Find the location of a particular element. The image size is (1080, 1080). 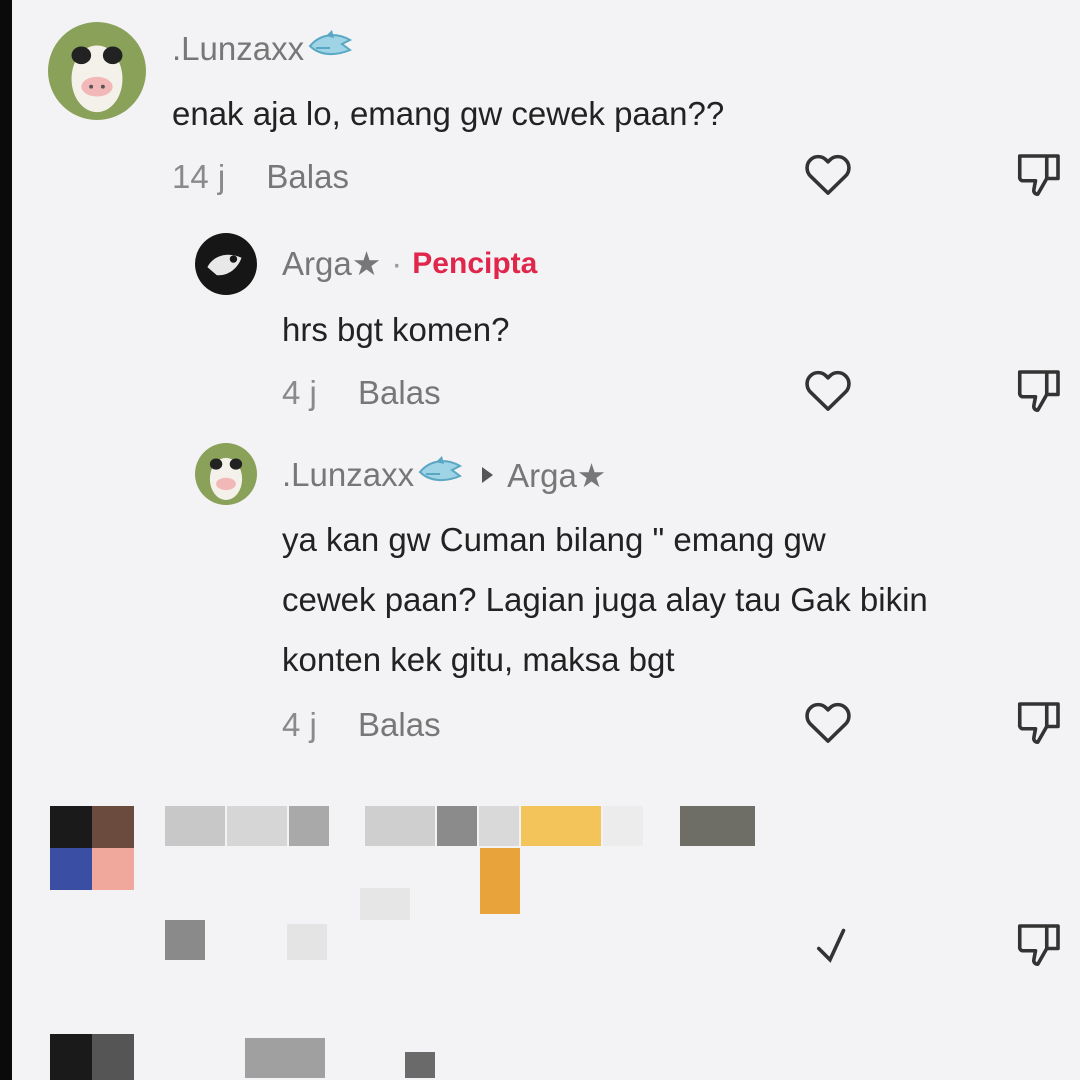

redacted-meta is located at coordinates (255, 940).